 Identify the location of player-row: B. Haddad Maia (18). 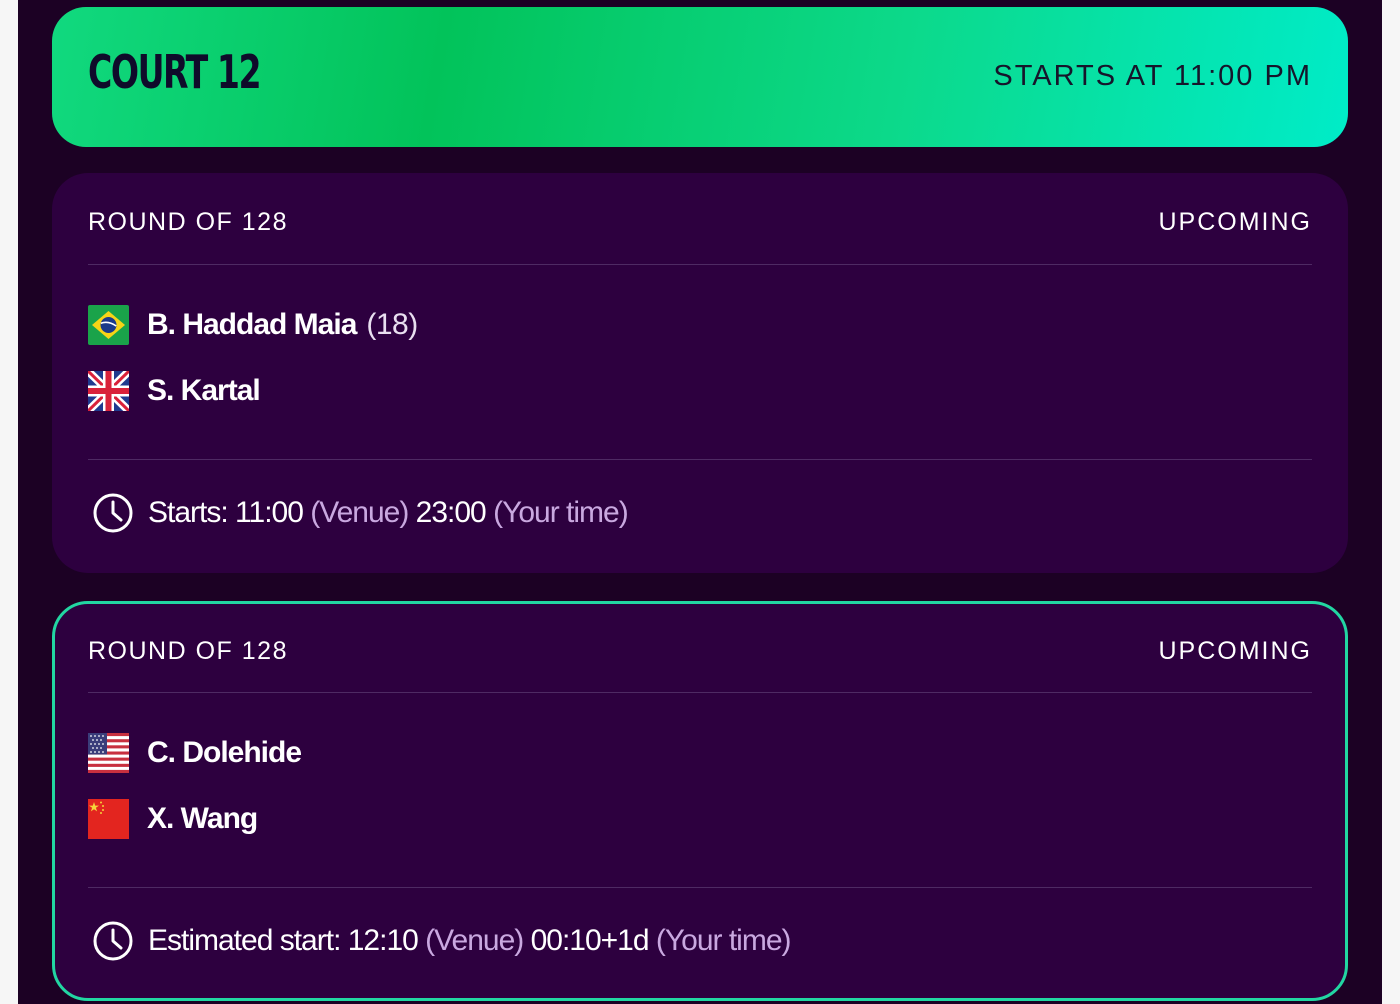
(253, 325).